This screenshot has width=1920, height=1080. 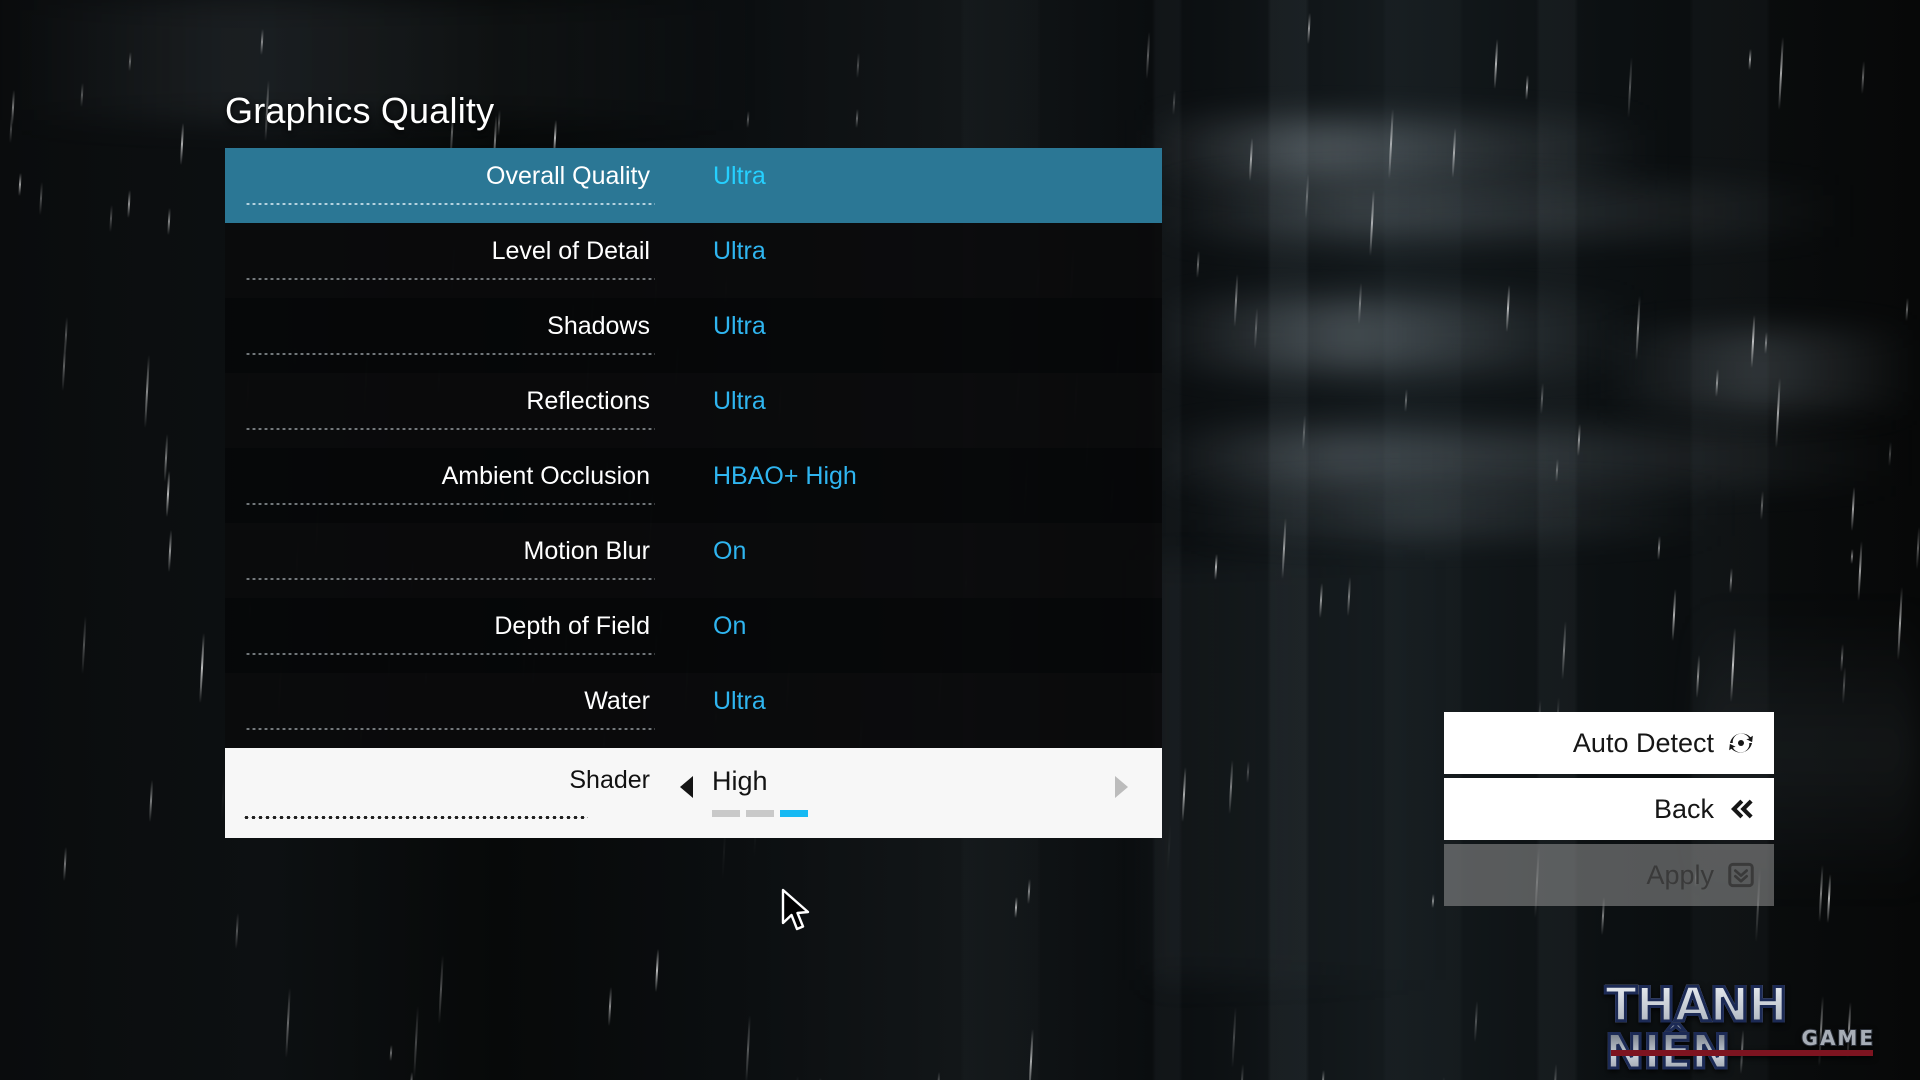 I want to click on setting-label: Reflections, so click(x=588, y=401).